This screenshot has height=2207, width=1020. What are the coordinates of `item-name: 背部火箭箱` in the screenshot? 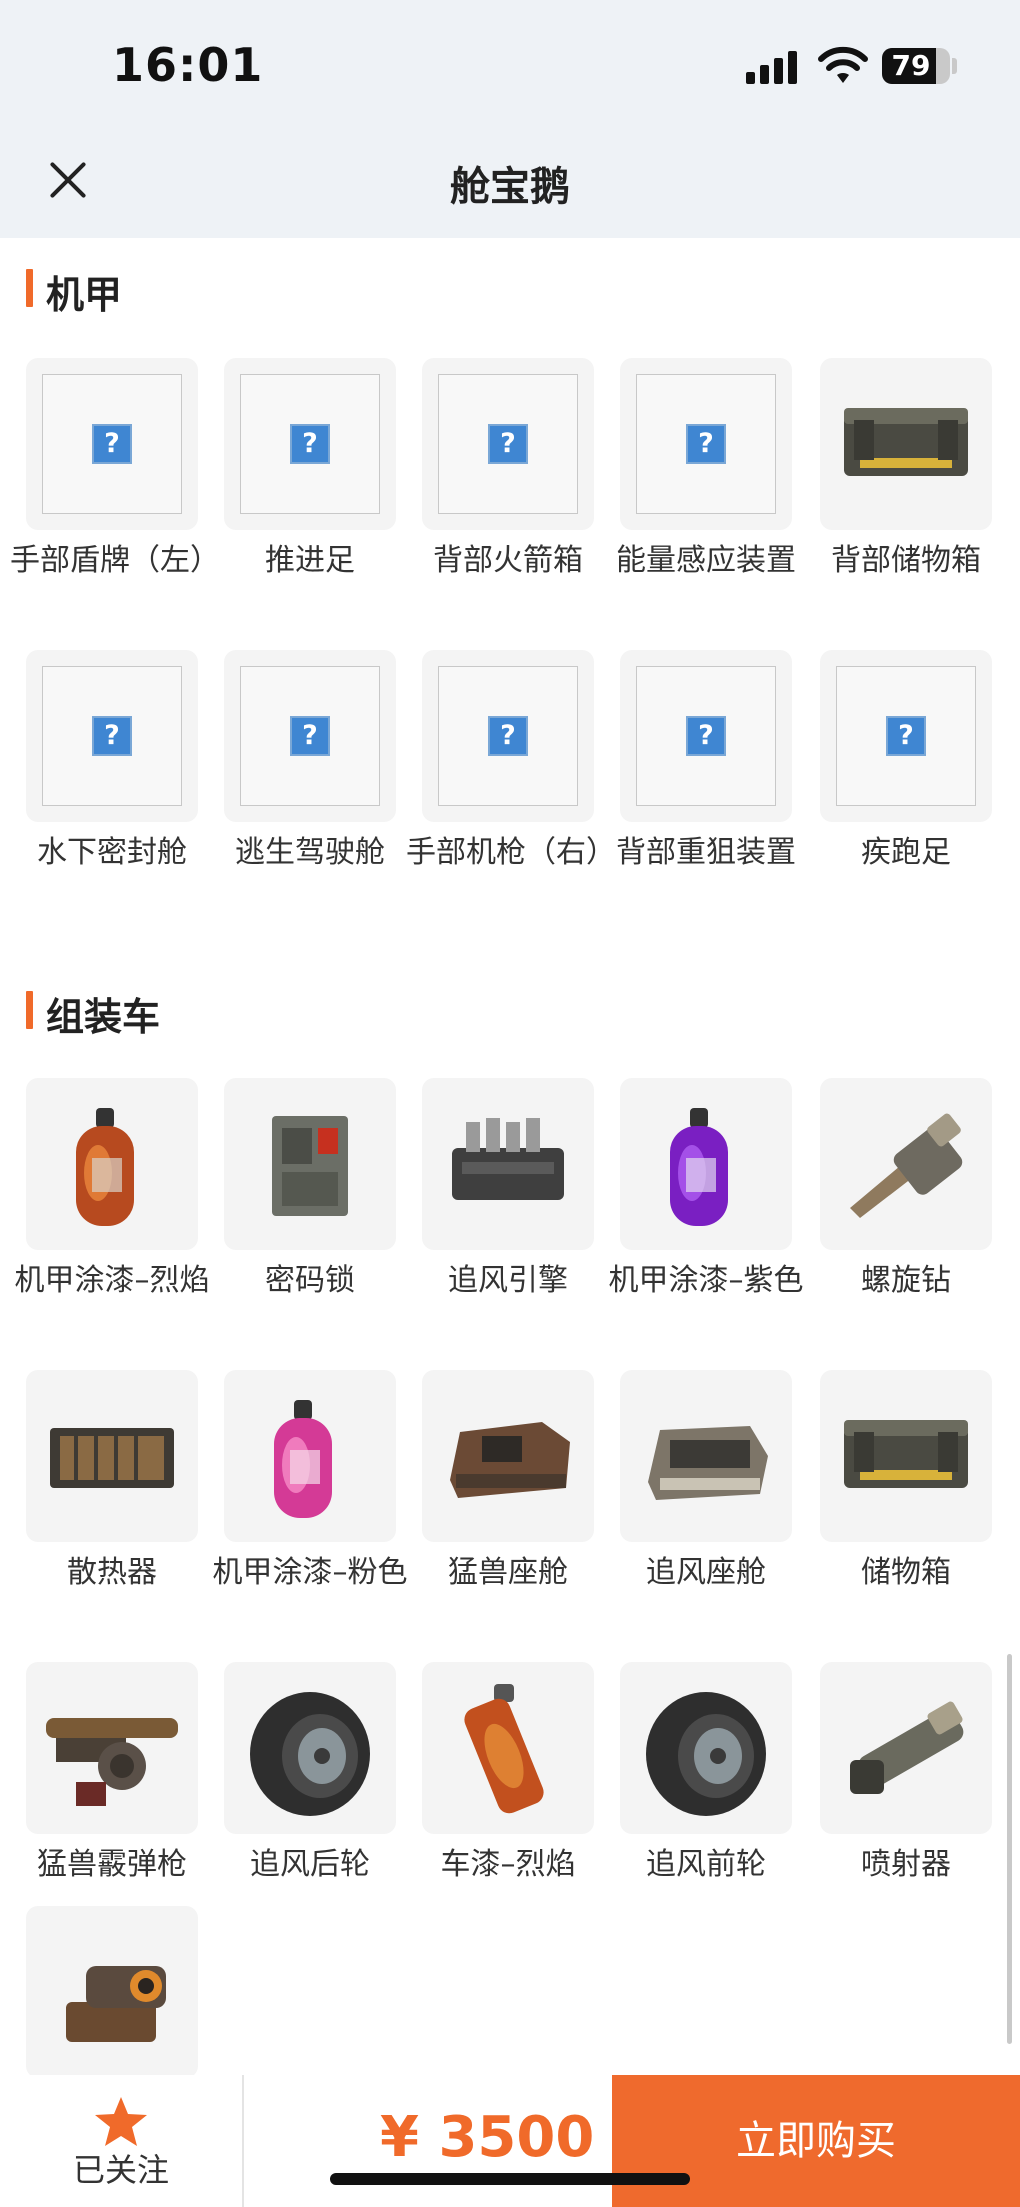 It's located at (508, 560).